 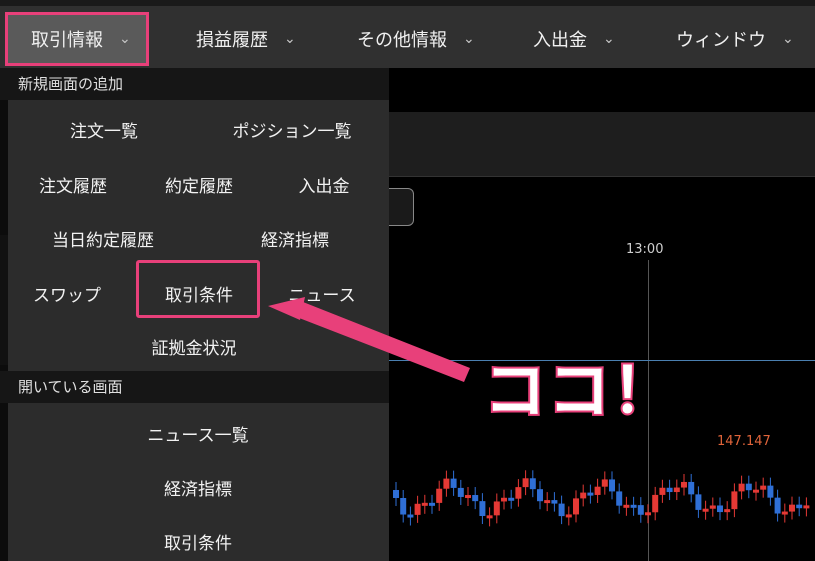 I want to click on pointer-arrow, so click(x=369, y=339).